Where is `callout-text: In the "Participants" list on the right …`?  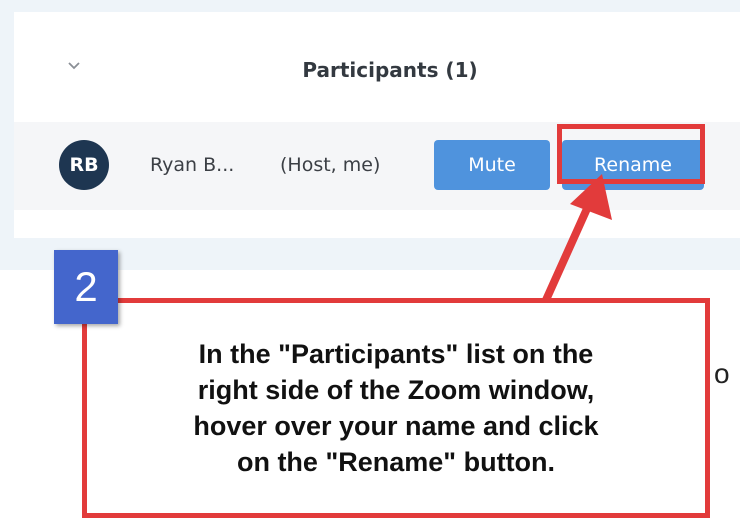
callout-text: In the "Participants" list on the right … is located at coordinates (396, 408).